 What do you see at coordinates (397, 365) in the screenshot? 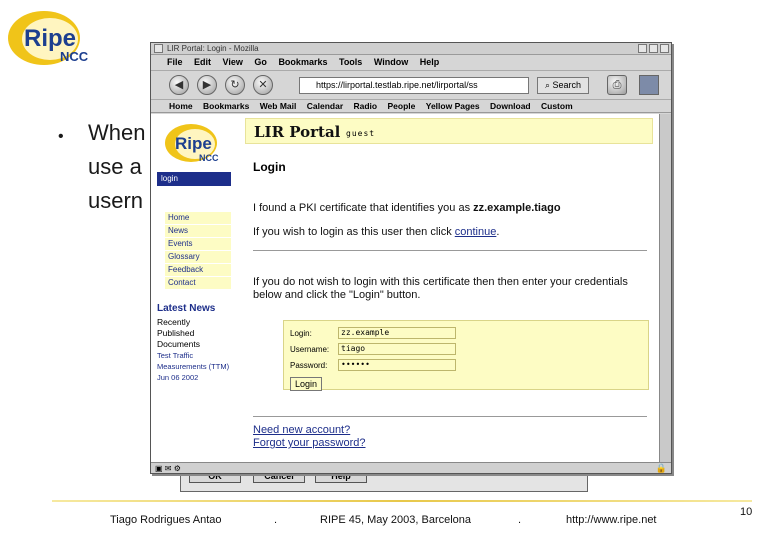
I see `password-field: ••••••` at bounding box center [397, 365].